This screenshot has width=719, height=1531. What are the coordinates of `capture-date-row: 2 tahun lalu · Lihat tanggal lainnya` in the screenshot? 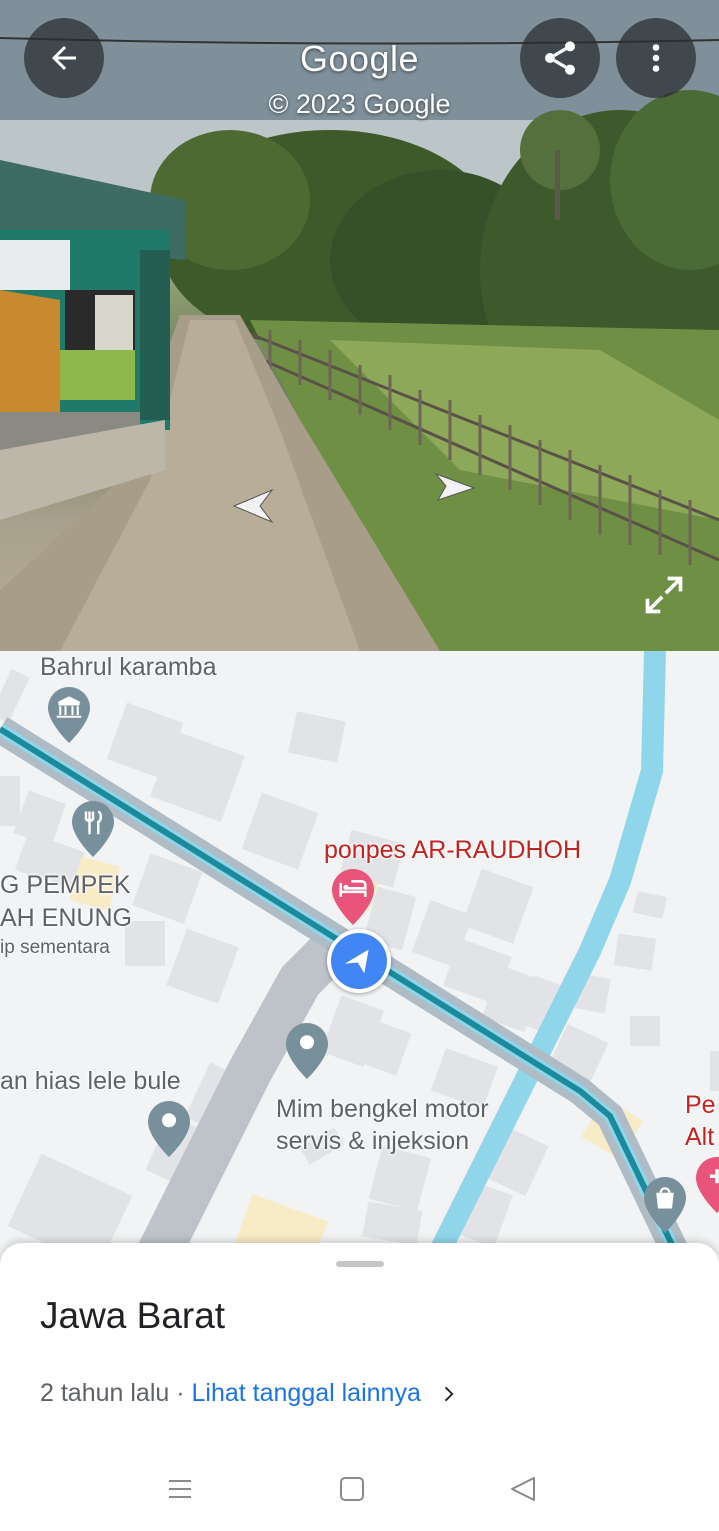 It's located at (249, 1393).